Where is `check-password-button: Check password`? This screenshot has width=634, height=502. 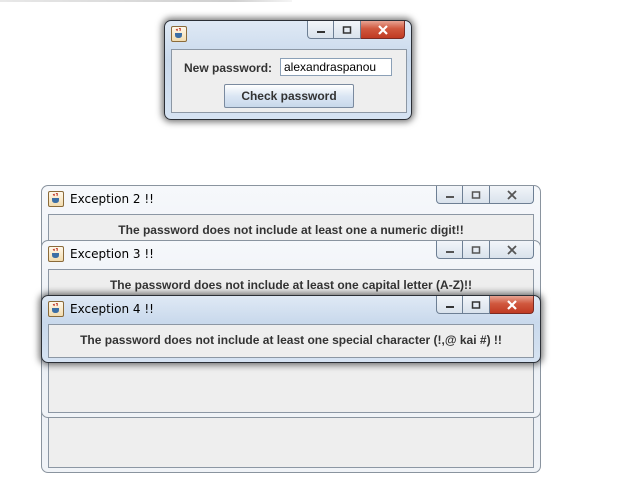 check-password-button: Check password is located at coordinates (289, 96).